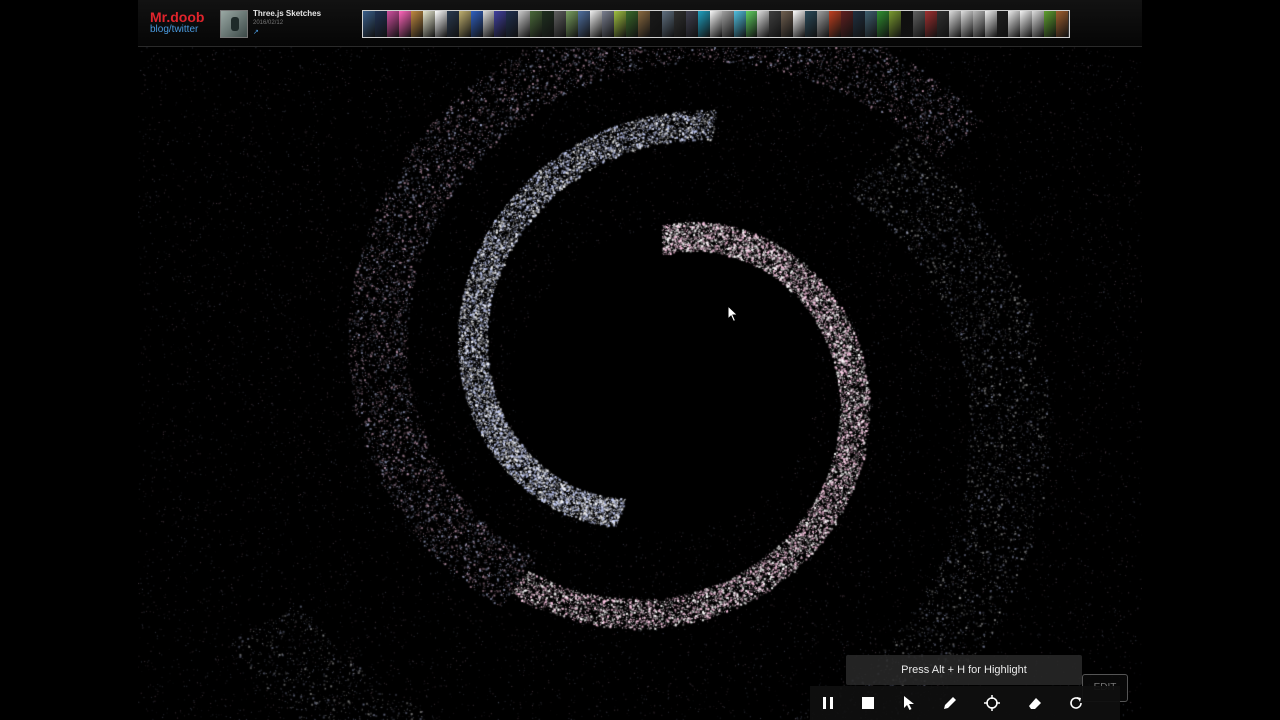  What do you see at coordinates (268, 23) in the screenshot?
I see `project-date: 2016/02/12` at bounding box center [268, 23].